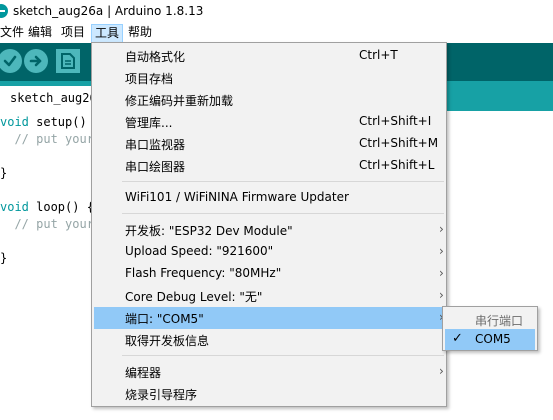 Image resolution: width=553 pixels, height=420 pixels. What do you see at coordinates (457, 338) in the screenshot?
I see `checkmark-icon: ✓` at bounding box center [457, 338].